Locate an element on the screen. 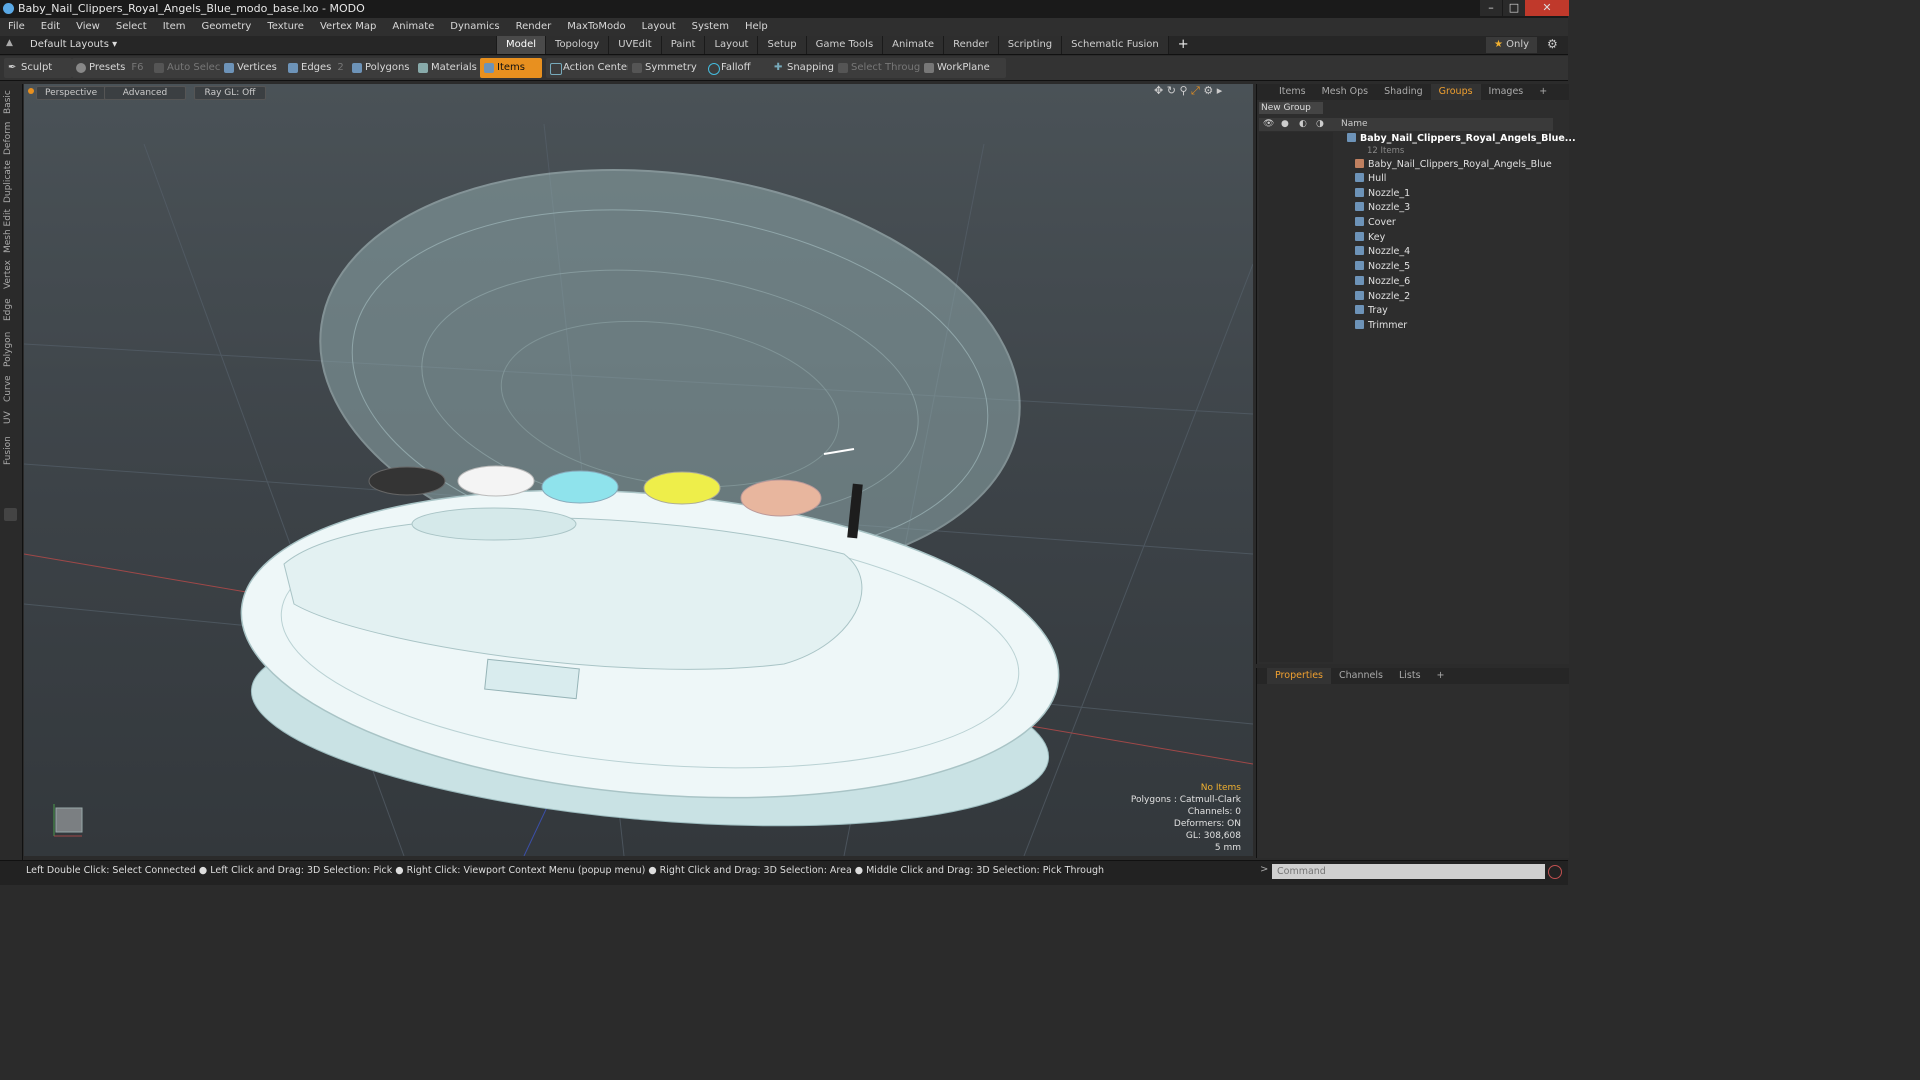 The width and height of the screenshot is (1920, 1080). tab-game-tools: Game Tools is located at coordinates (844, 45).